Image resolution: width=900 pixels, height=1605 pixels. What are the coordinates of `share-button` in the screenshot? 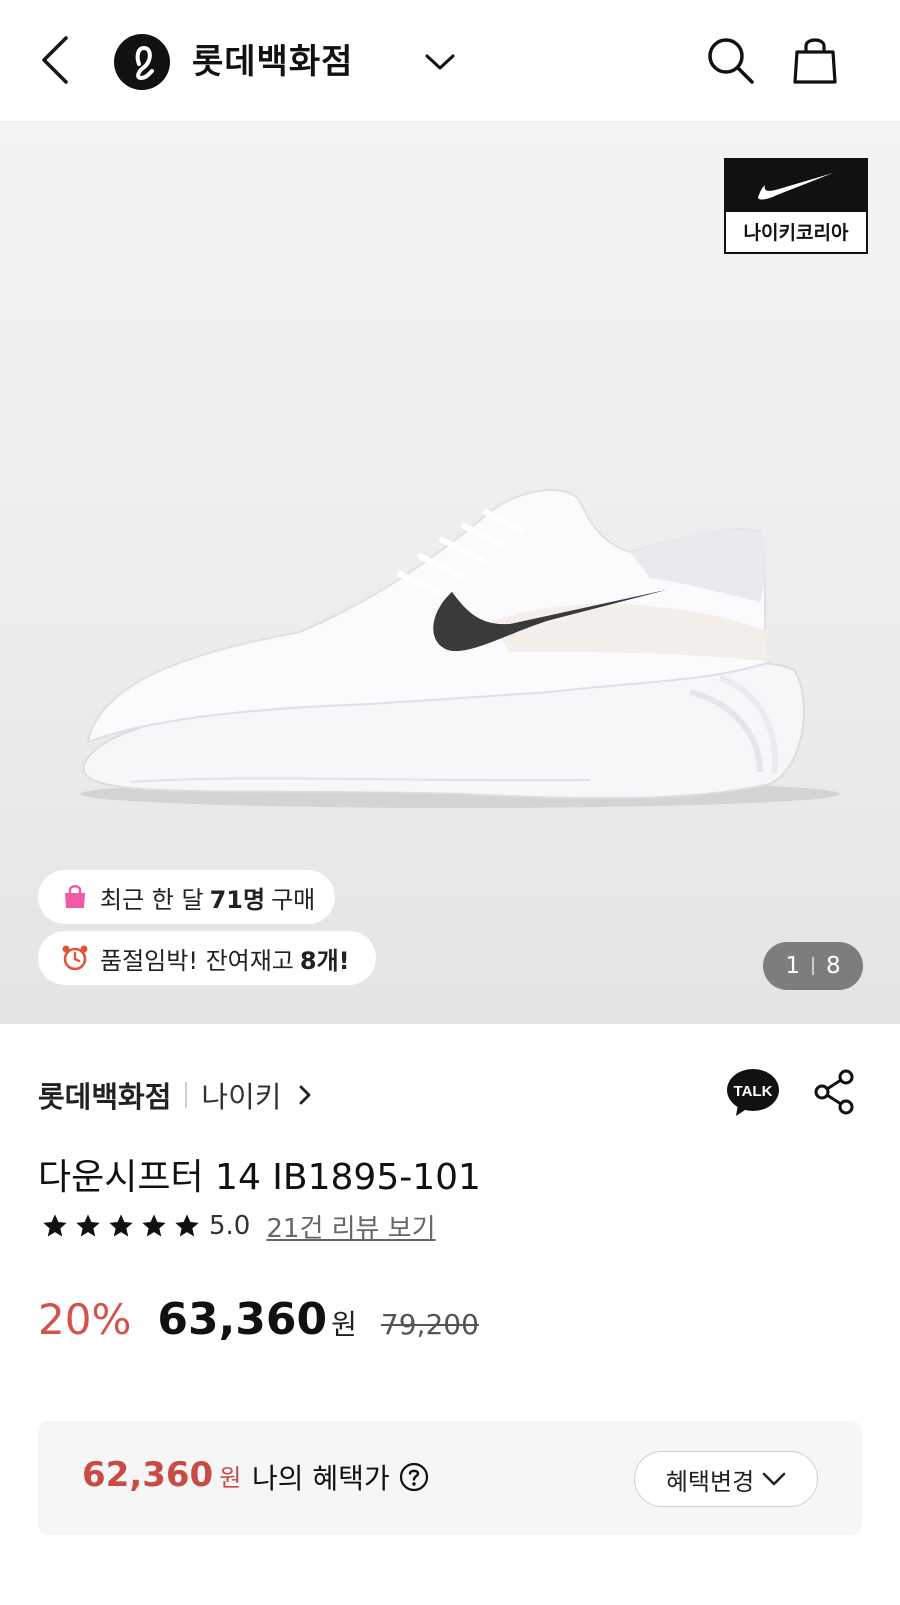 It's located at (834, 1092).